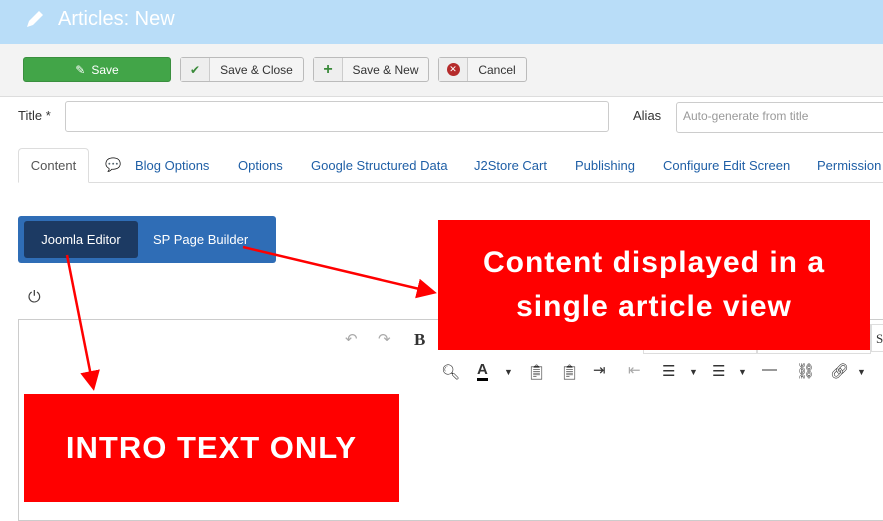 The width and height of the screenshot is (883, 521). I want to click on annotation-line: single article view, so click(654, 306).